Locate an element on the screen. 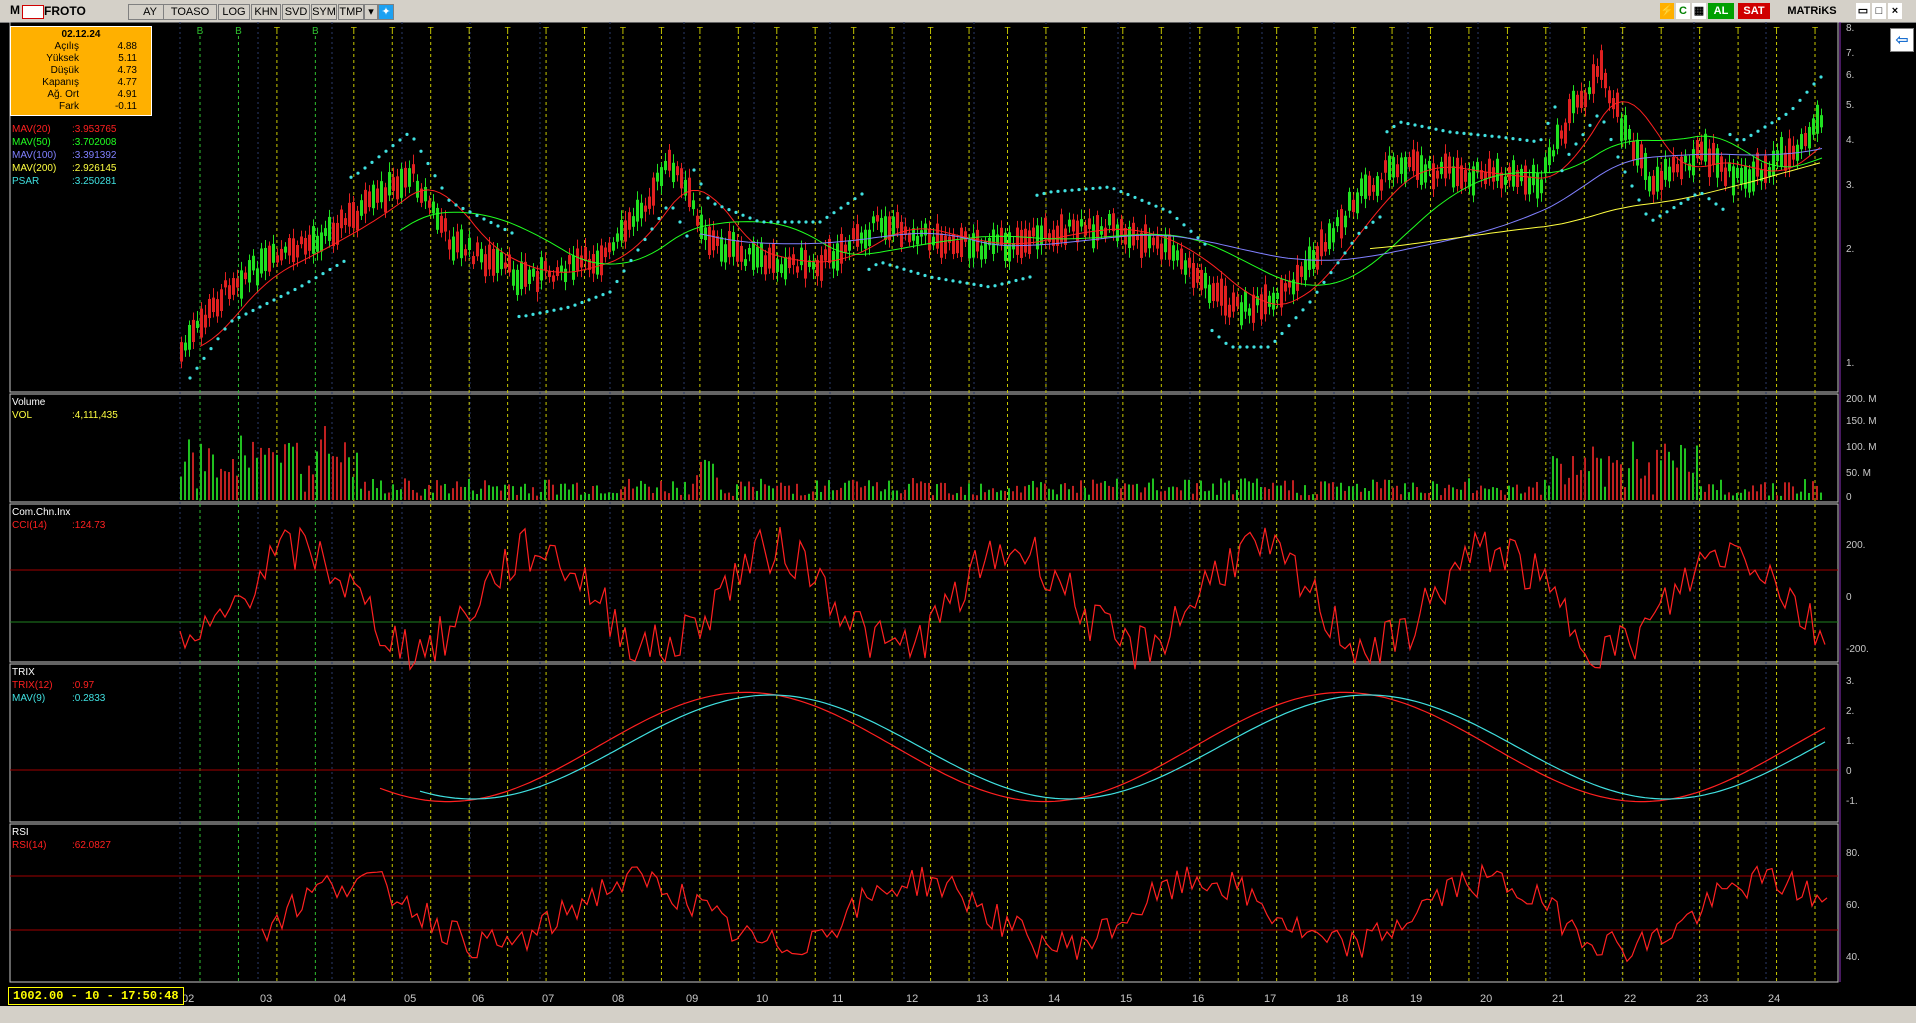  rsi-legend: RSI RSI(14):62.0827 is located at coordinates (61, 839).